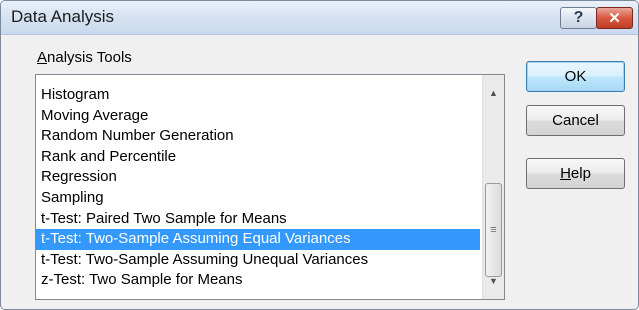 The width and height of the screenshot is (639, 310). I want to click on help-mnemonic: H, so click(565, 173).